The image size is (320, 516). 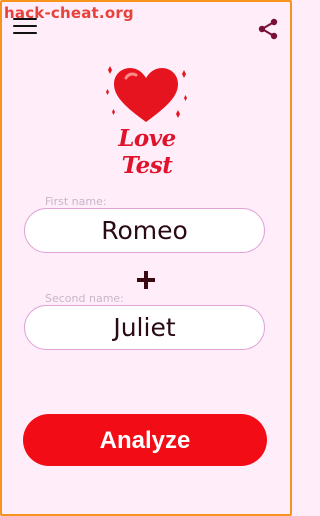 What do you see at coordinates (25, 27) in the screenshot?
I see `hamburger-menu-icon` at bounding box center [25, 27].